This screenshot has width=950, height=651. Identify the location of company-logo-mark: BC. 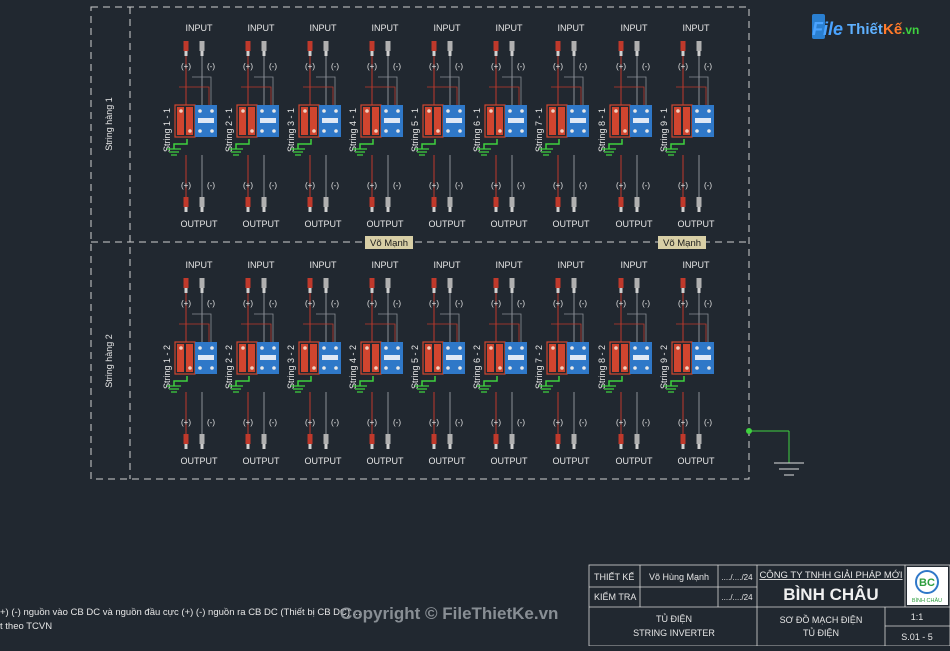
(927, 583).